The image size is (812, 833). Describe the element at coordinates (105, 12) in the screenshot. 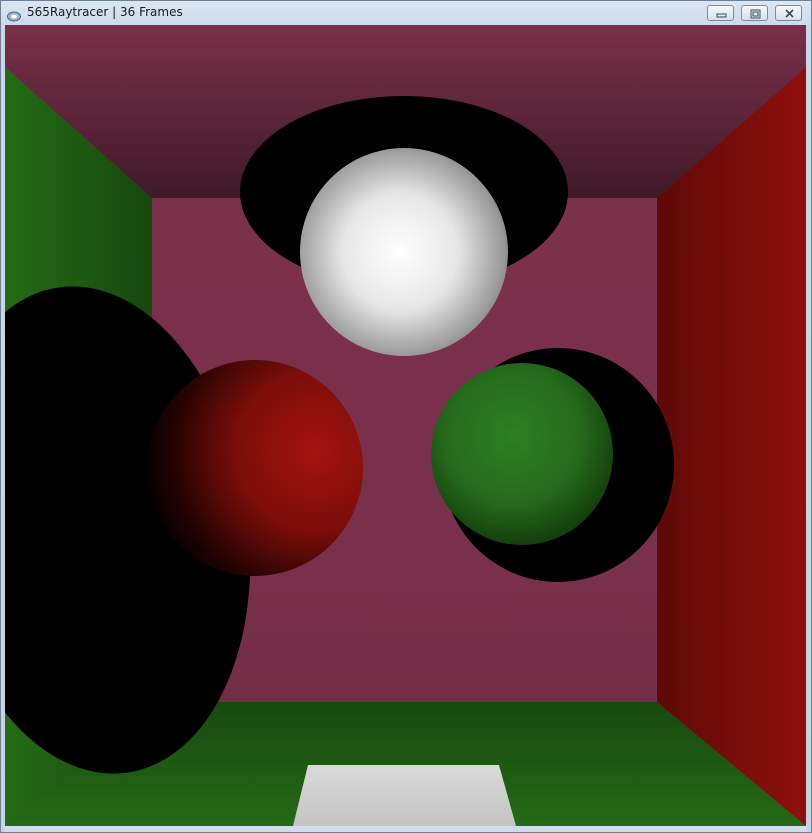

I see `window-title: 565Raytracer | 36 Frames` at that location.